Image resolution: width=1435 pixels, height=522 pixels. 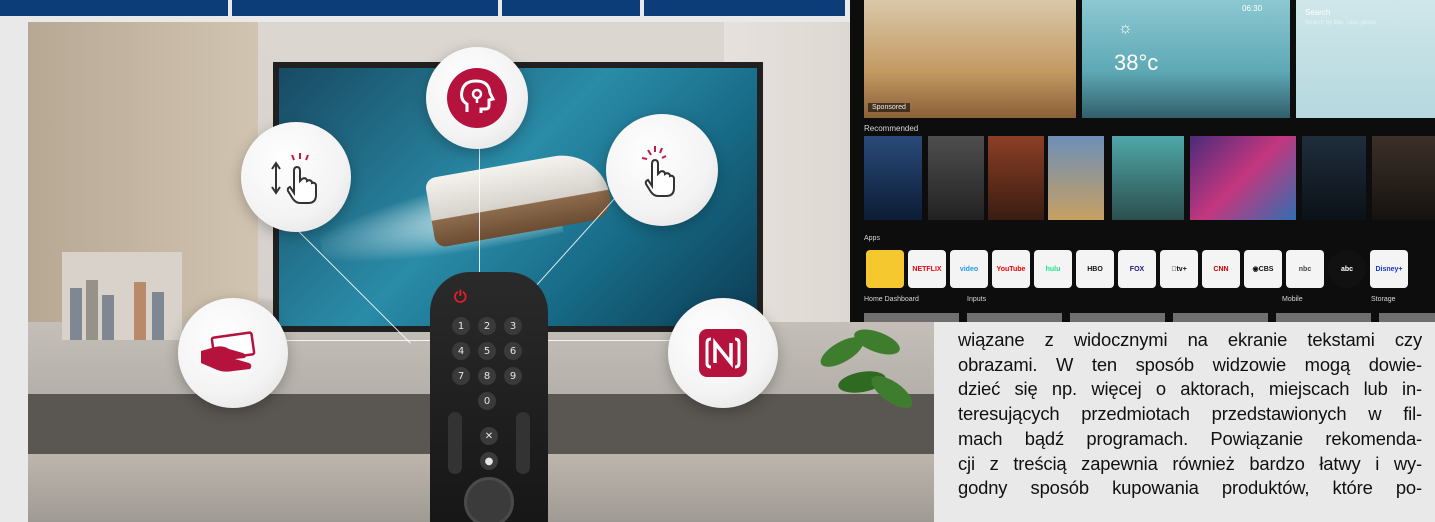 What do you see at coordinates (891, 128) in the screenshot?
I see `recommended-label: Recommended` at bounding box center [891, 128].